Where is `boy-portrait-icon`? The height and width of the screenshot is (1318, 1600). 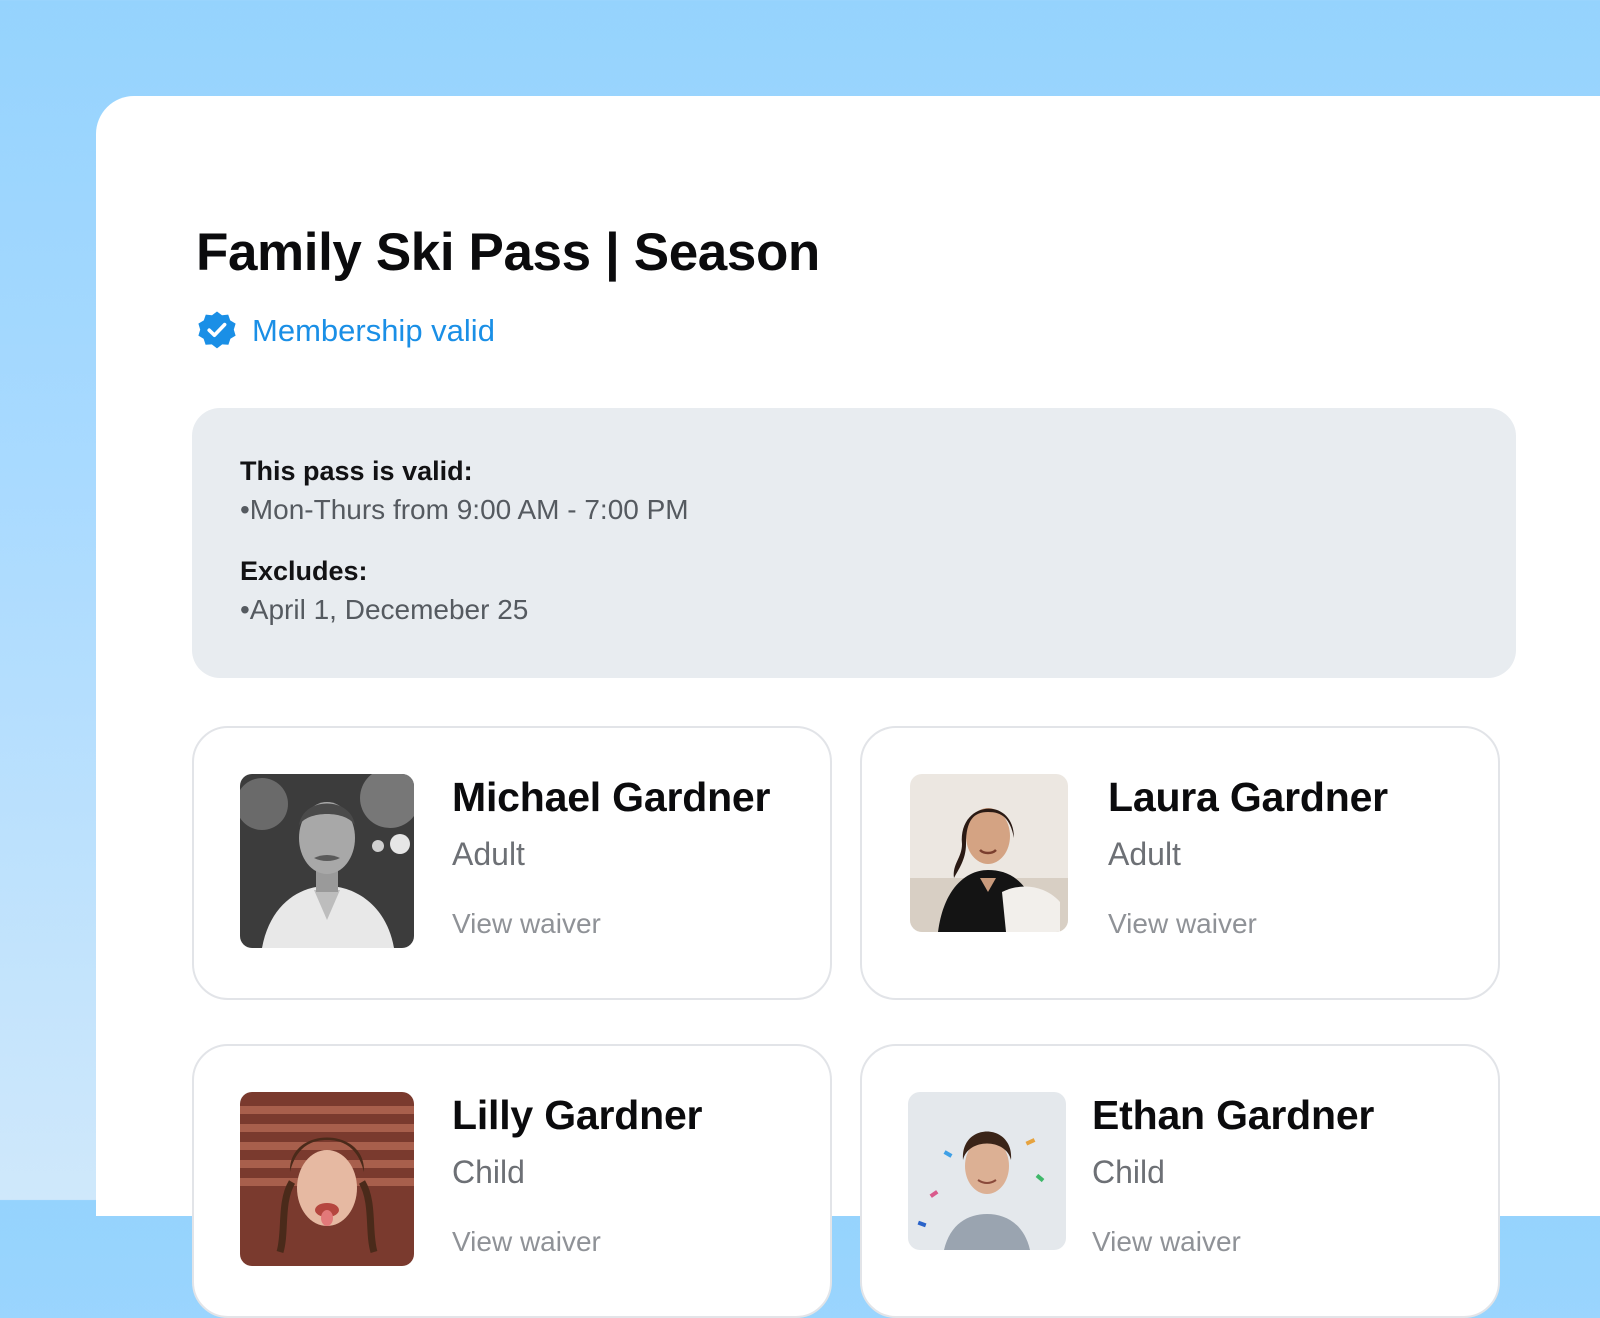 boy-portrait-icon is located at coordinates (987, 1171).